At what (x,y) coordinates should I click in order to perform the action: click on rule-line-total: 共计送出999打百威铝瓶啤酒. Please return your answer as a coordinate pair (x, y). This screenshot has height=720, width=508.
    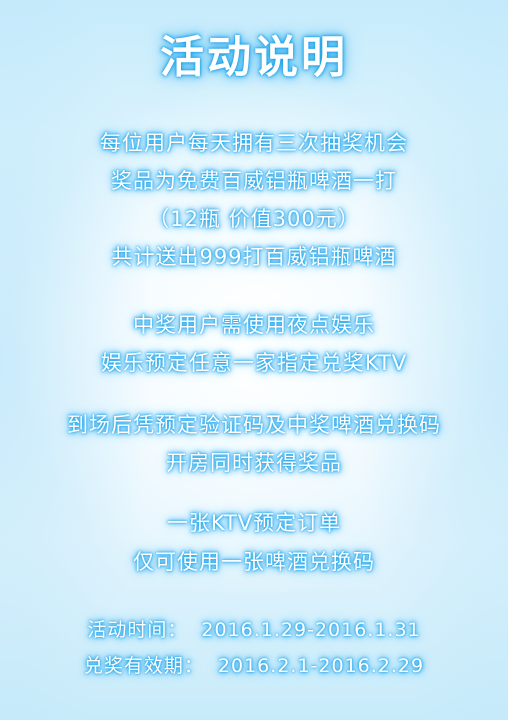
    Looking at the image, I should click on (254, 257).